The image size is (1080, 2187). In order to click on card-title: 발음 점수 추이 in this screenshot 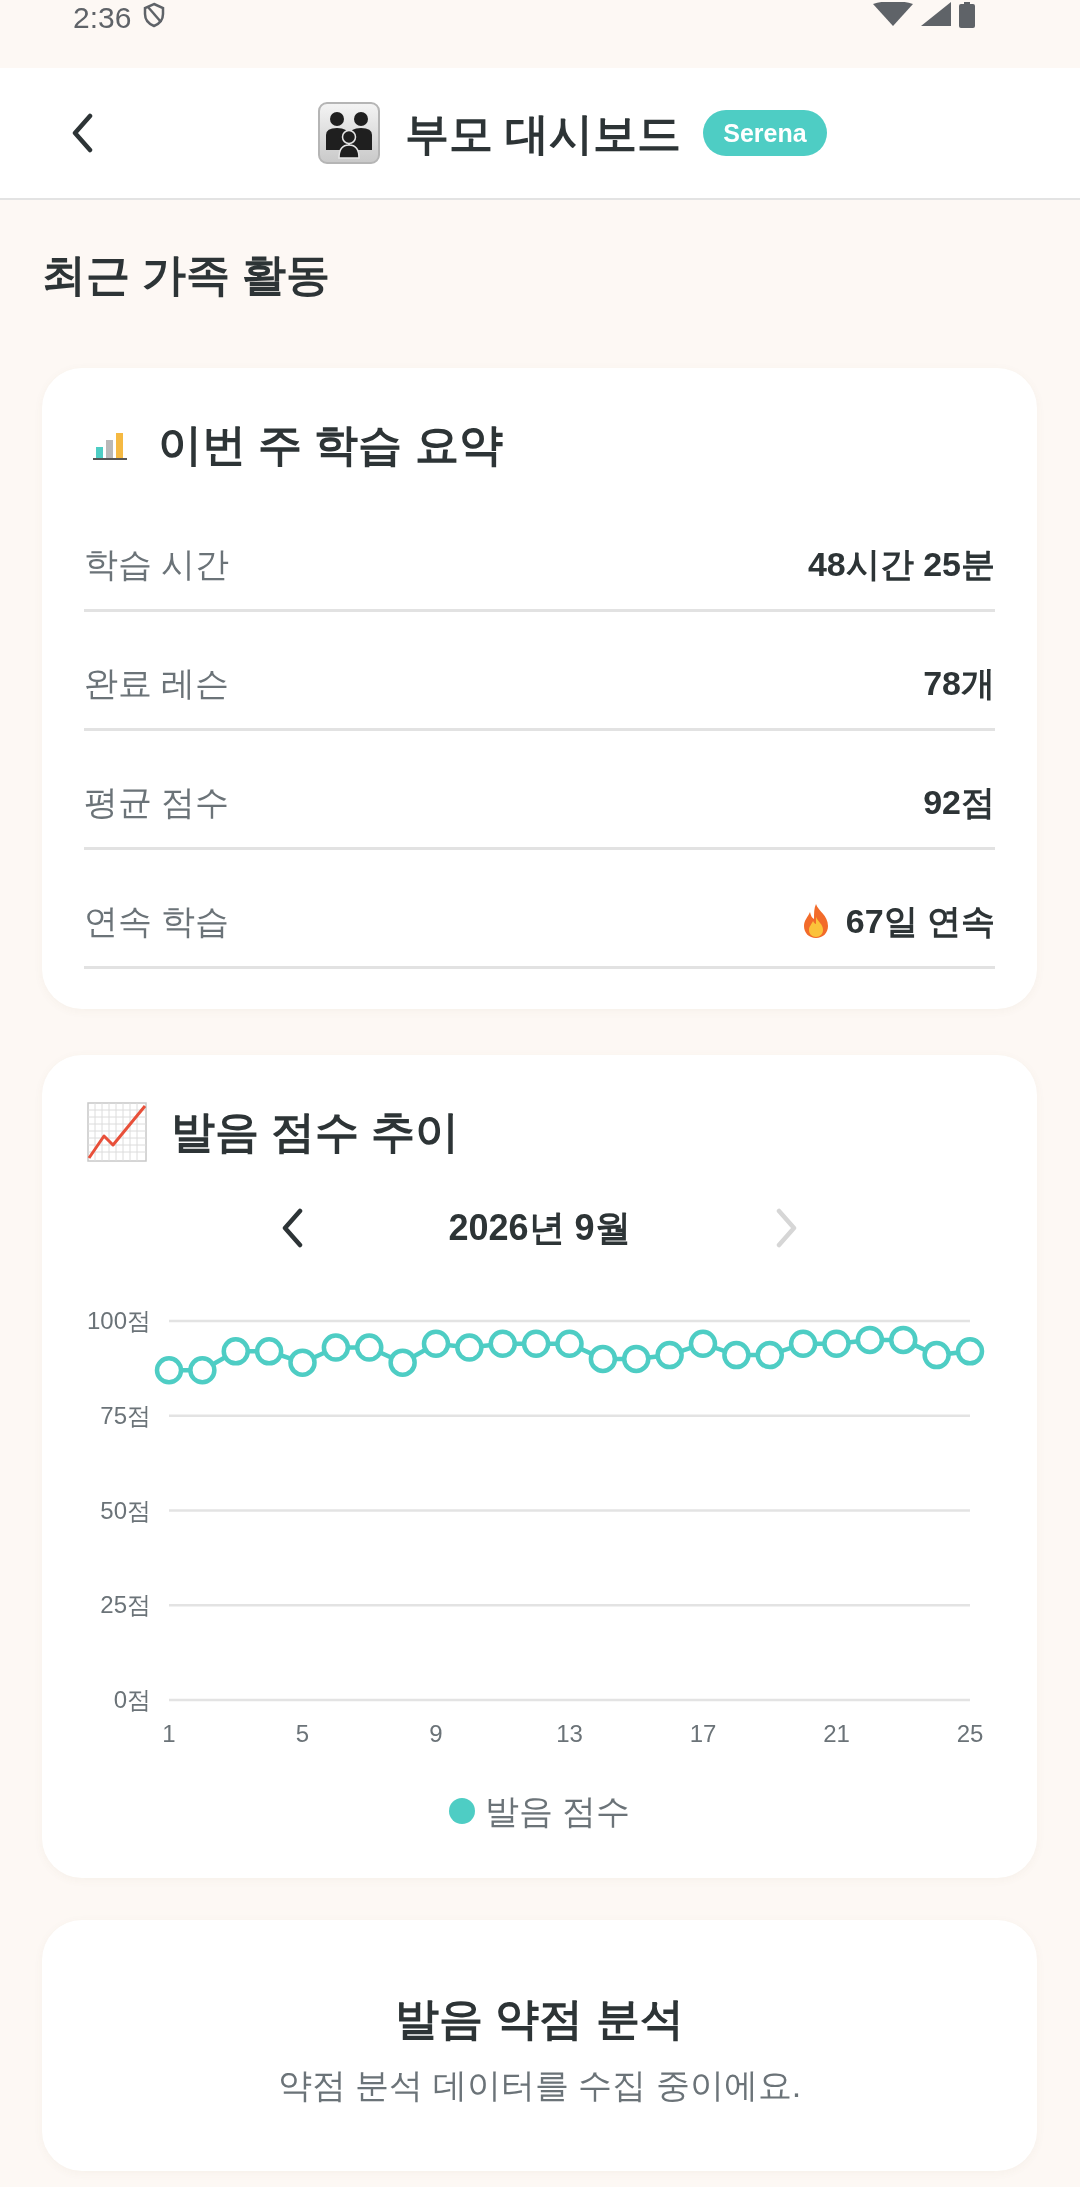, I will do `click(315, 1132)`.